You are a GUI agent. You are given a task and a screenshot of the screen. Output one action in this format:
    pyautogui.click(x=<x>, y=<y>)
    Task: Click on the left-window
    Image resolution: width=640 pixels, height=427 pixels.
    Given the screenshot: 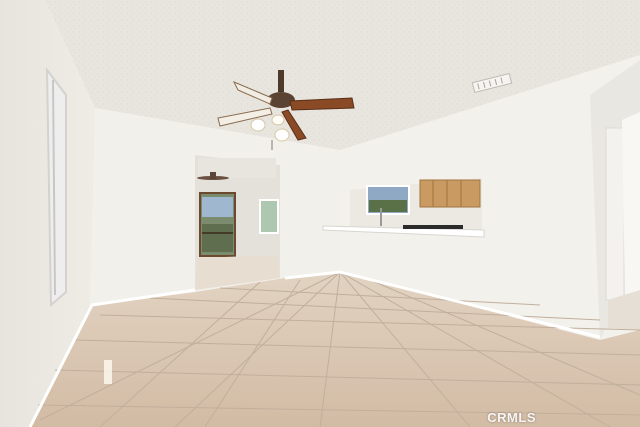 What is the action you would take?
    pyautogui.click(x=56, y=187)
    